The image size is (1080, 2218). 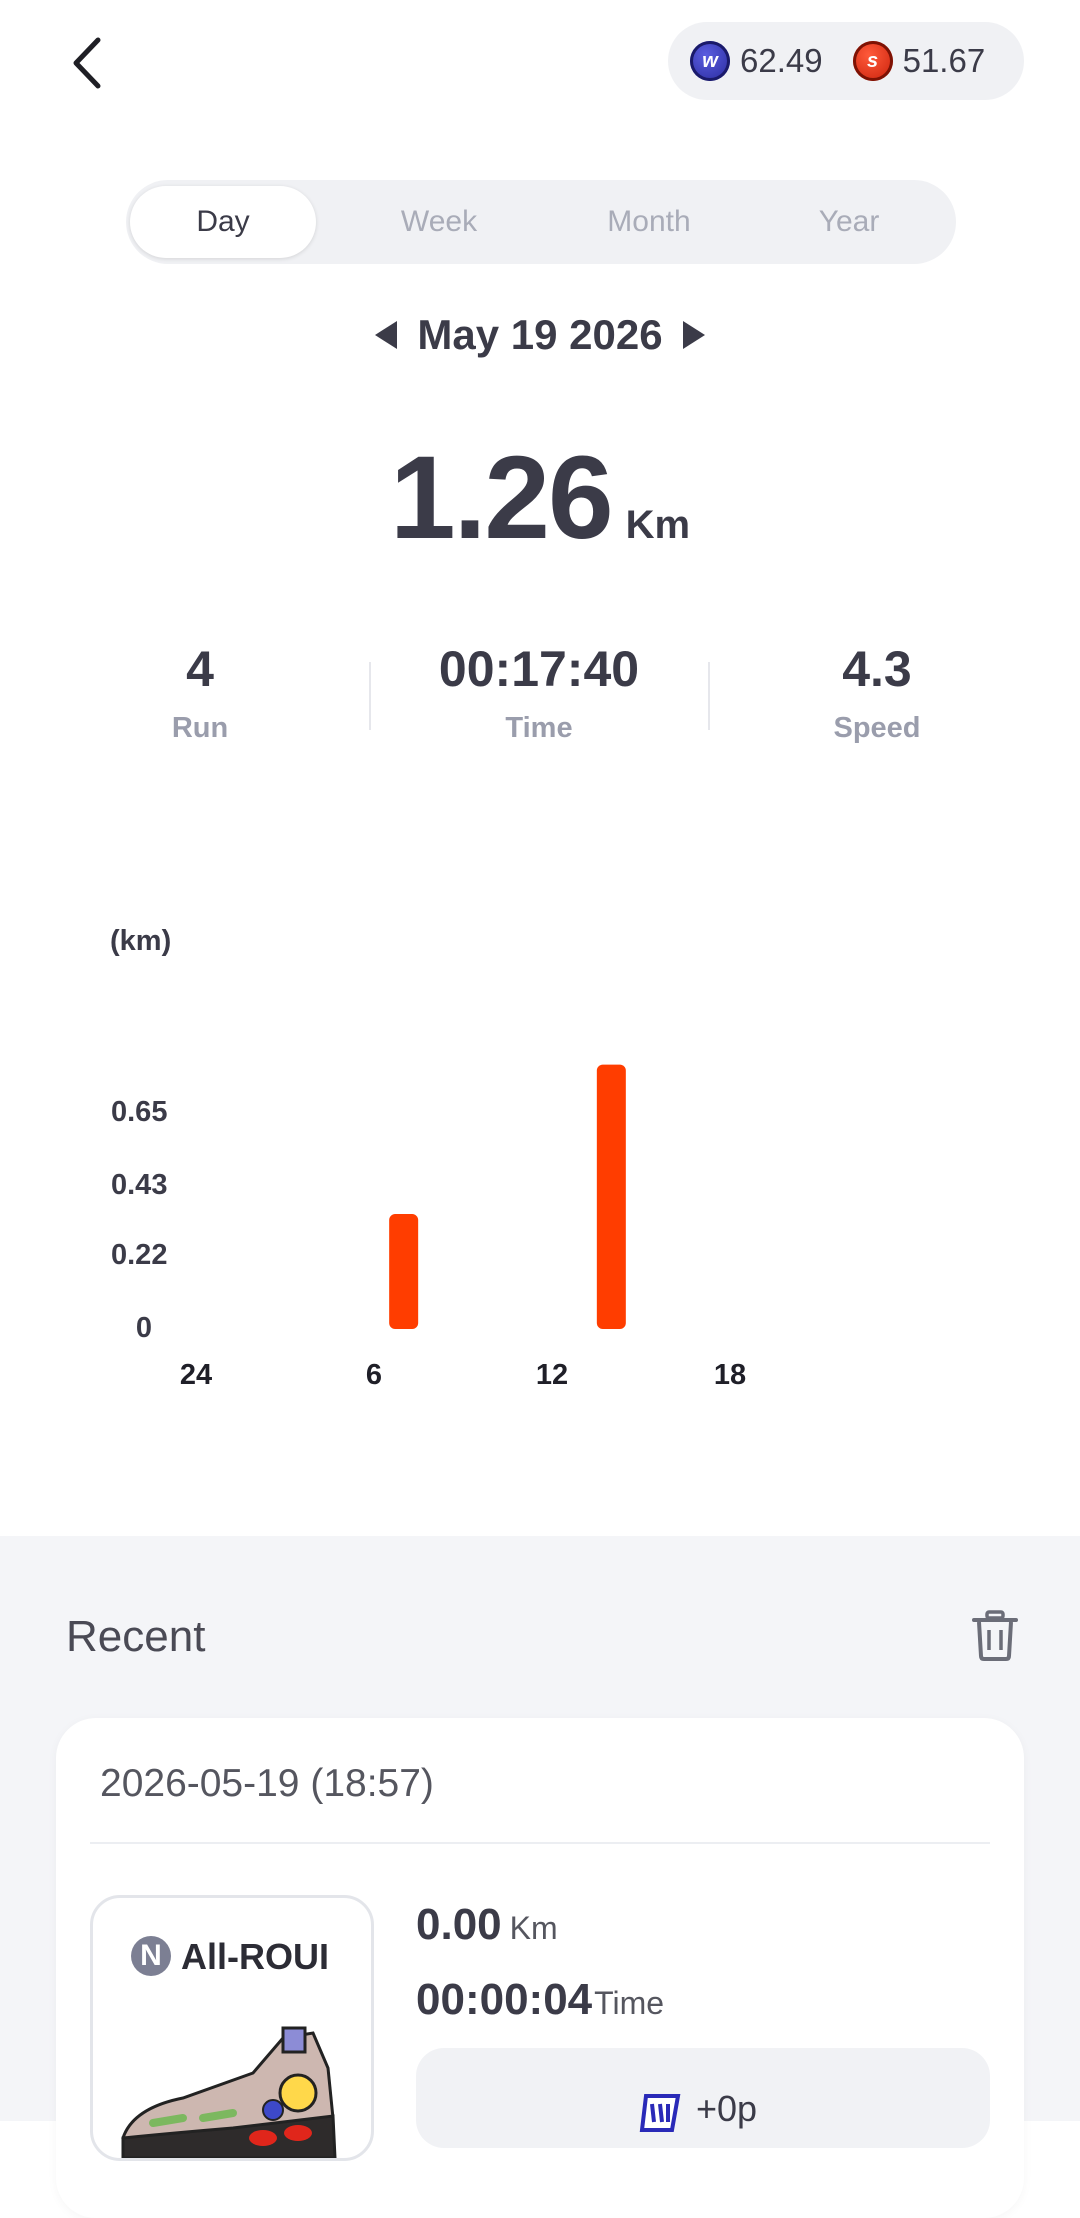 I want to click on y-axis-label: (km), so click(x=140, y=941).